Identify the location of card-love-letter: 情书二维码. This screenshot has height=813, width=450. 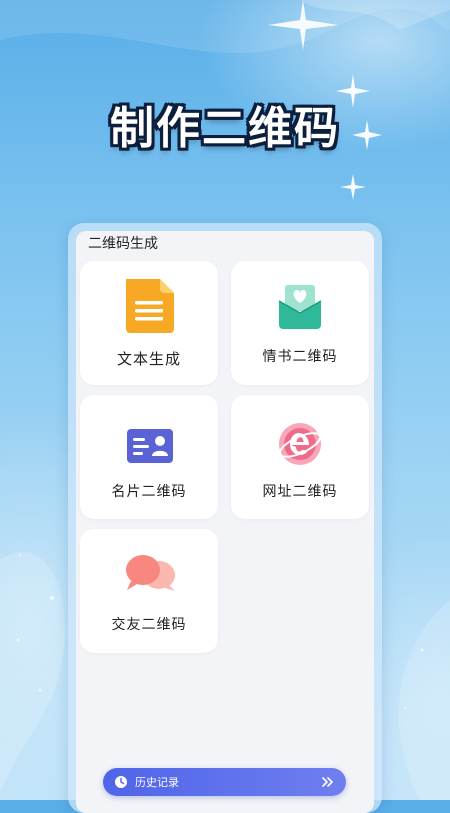
(300, 323).